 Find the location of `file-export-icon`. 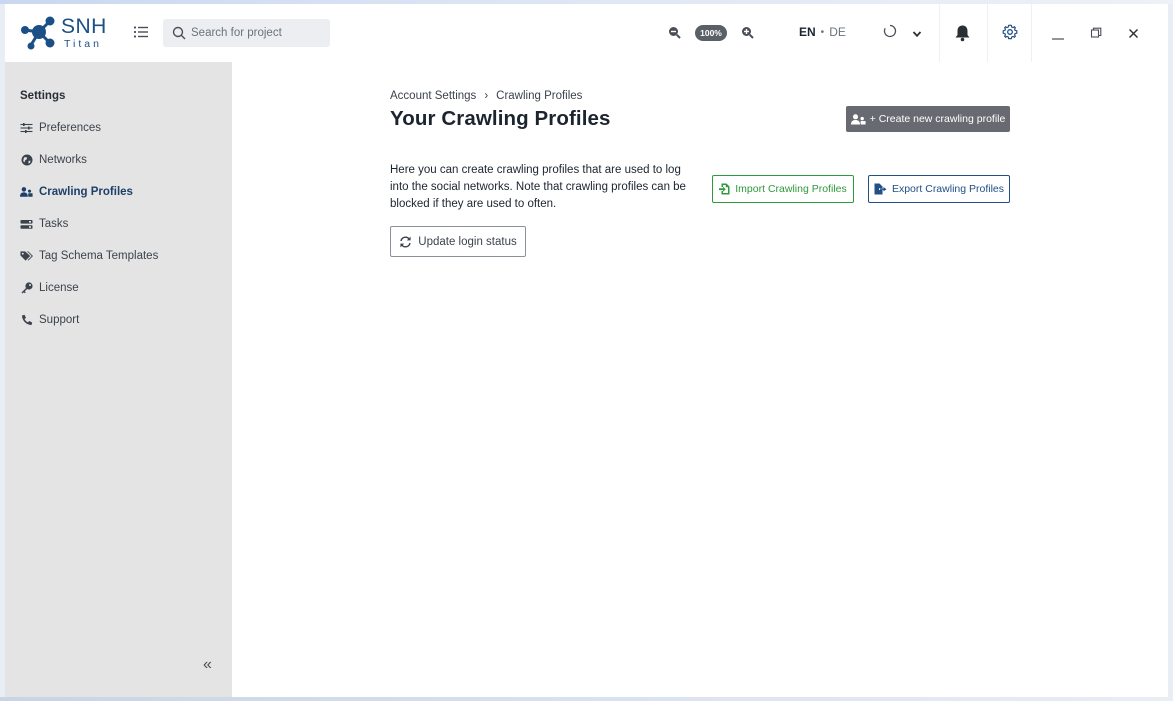

file-export-icon is located at coordinates (880, 189).